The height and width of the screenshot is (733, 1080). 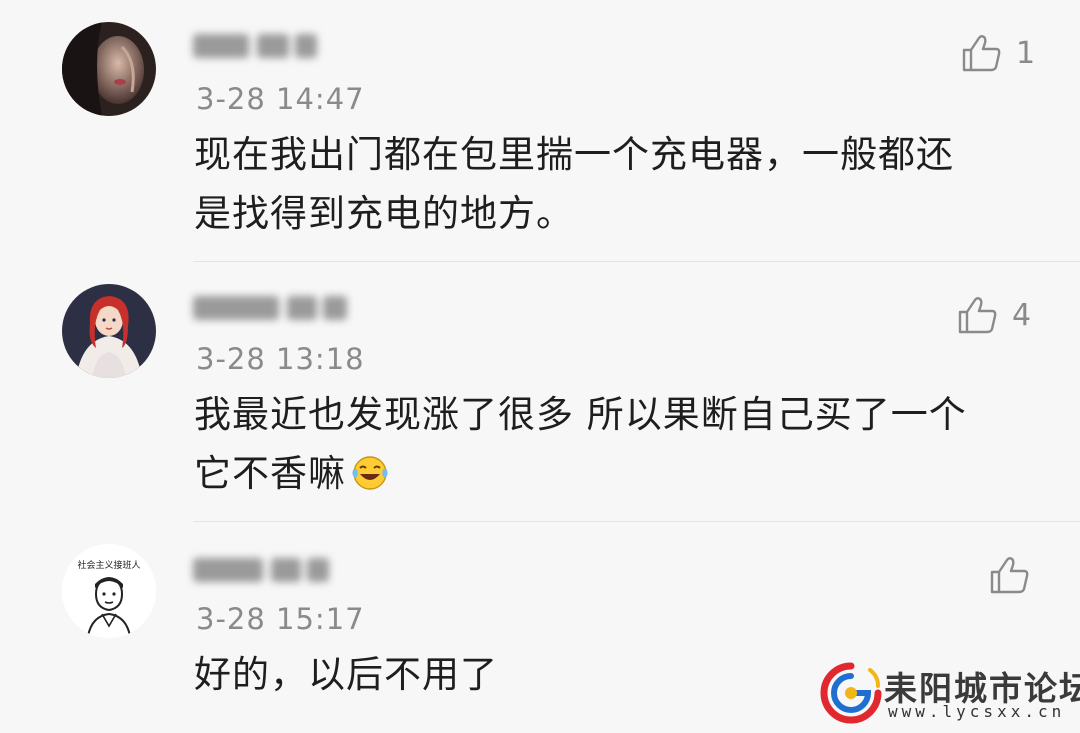 I want to click on timestamp: 3-28 14:47, so click(x=280, y=99).